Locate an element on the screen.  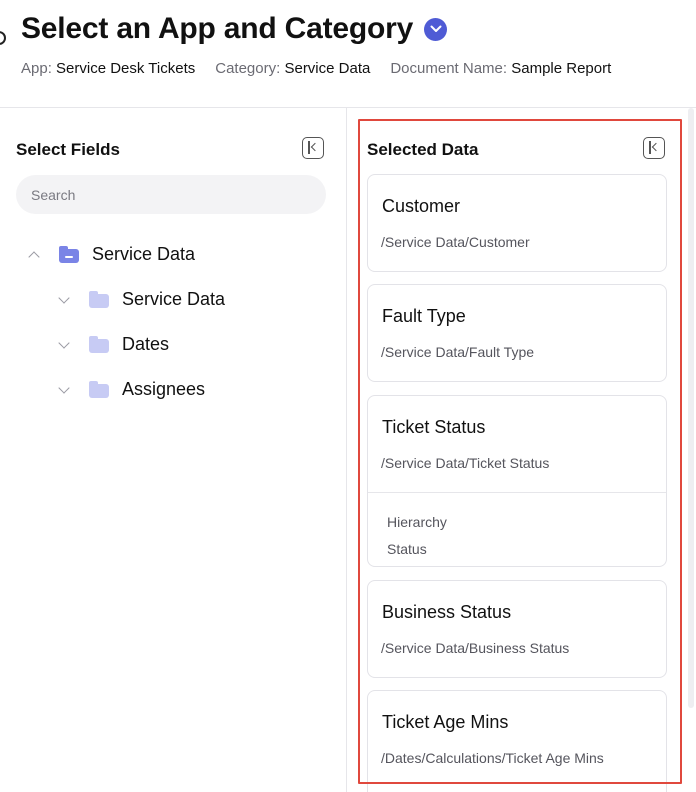
selected-field-card: Fault Type /Service Data/Fault Type is located at coordinates (517, 333).